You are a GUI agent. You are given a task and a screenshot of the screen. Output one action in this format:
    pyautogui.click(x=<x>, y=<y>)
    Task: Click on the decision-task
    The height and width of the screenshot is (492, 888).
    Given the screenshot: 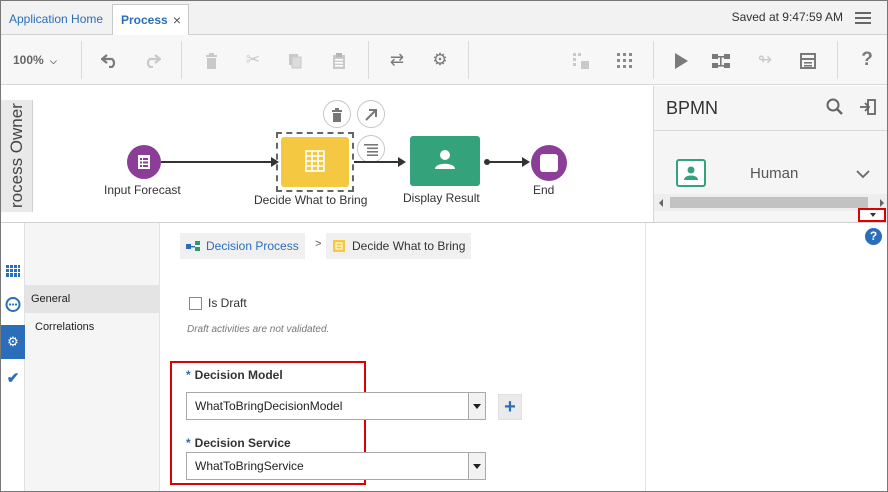 What is the action you would take?
    pyautogui.click(x=315, y=162)
    